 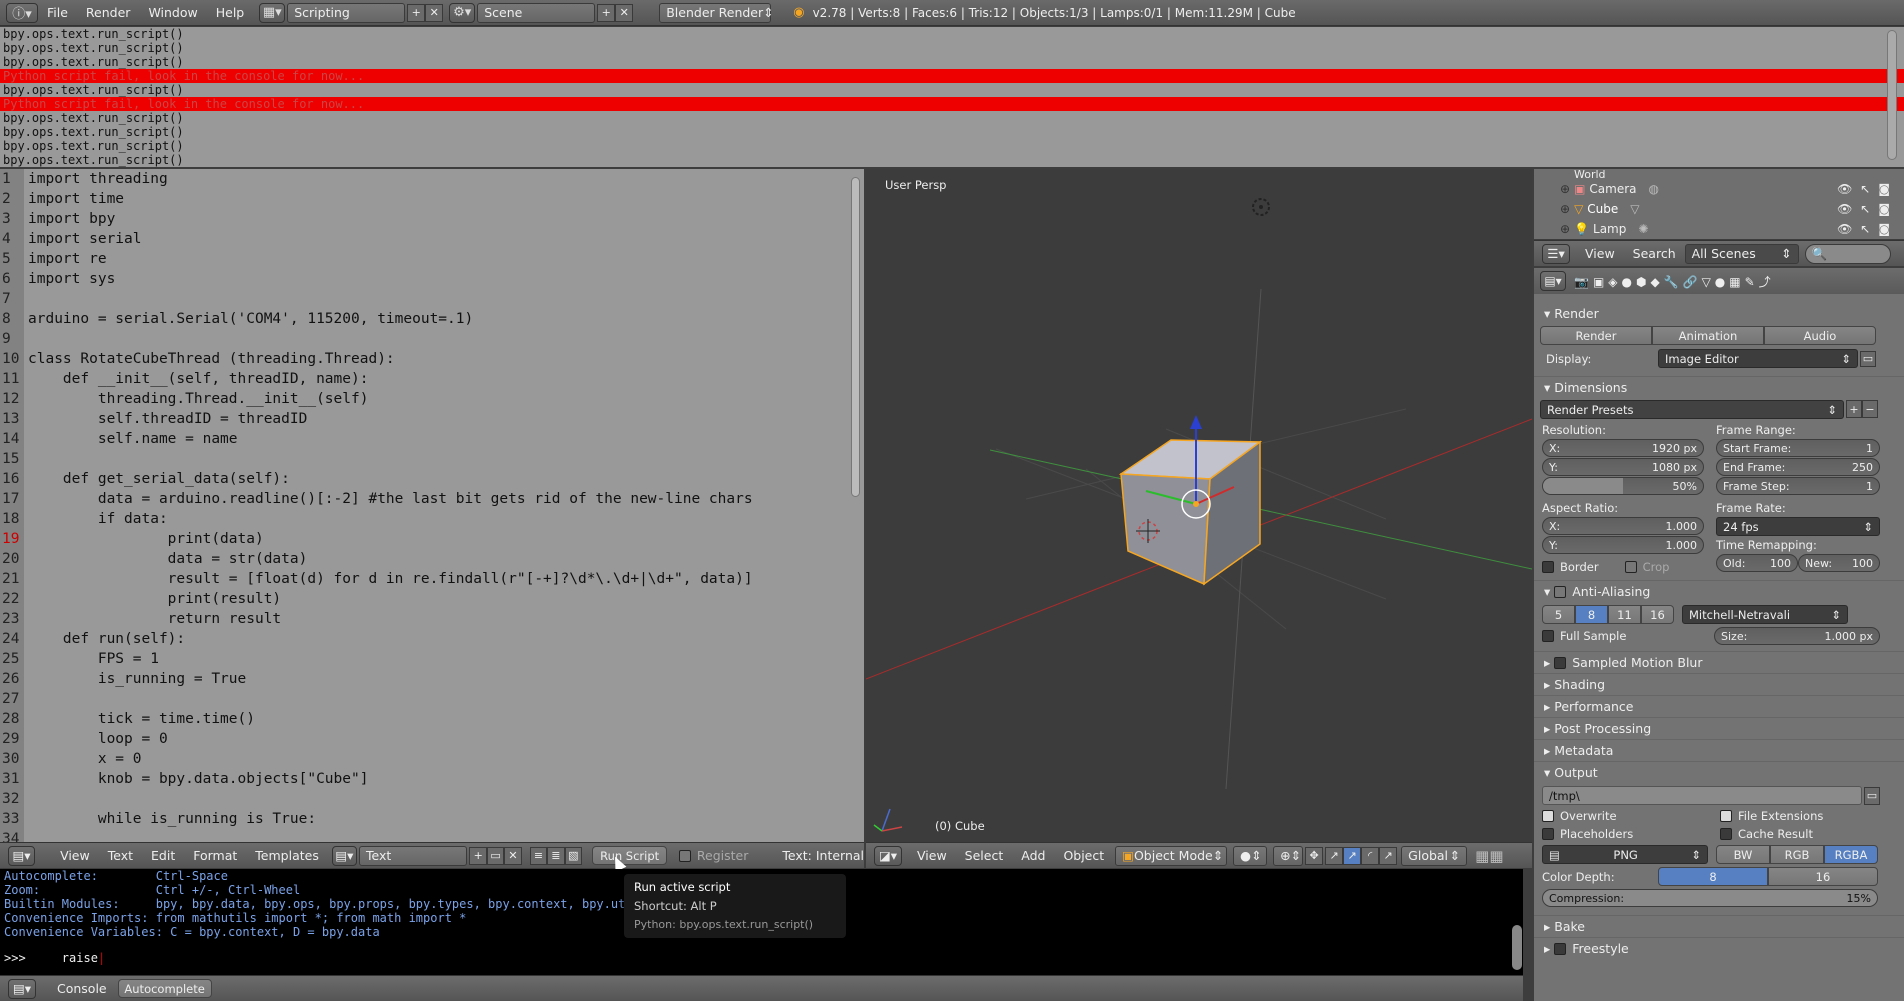 What do you see at coordinates (536, 12) in the screenshot?
I see `scene-selector: Scene` at bounding box center [536, 12].